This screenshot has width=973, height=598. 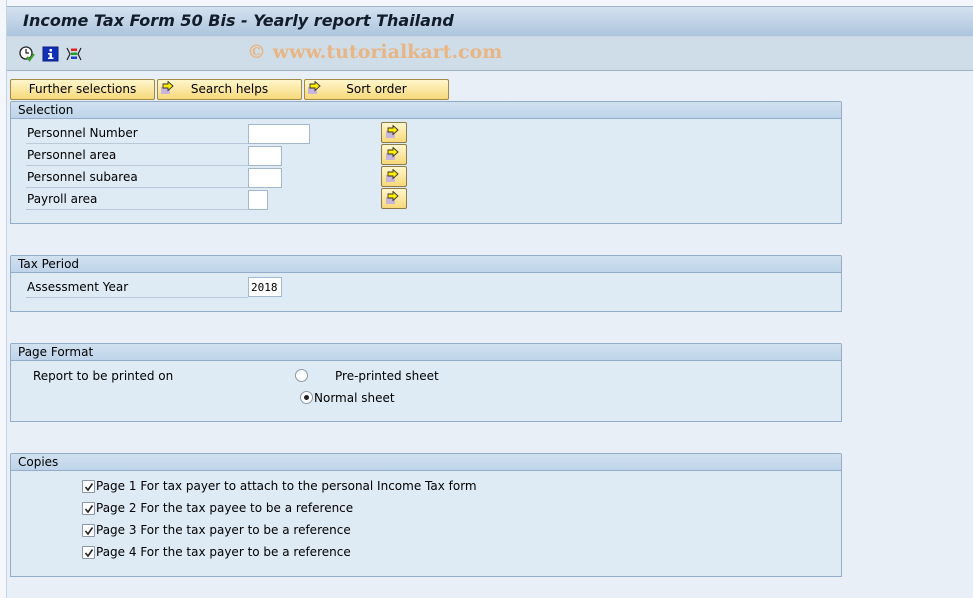 I want to click on further-selections-button: Further selections, so click(x=82, y=89).